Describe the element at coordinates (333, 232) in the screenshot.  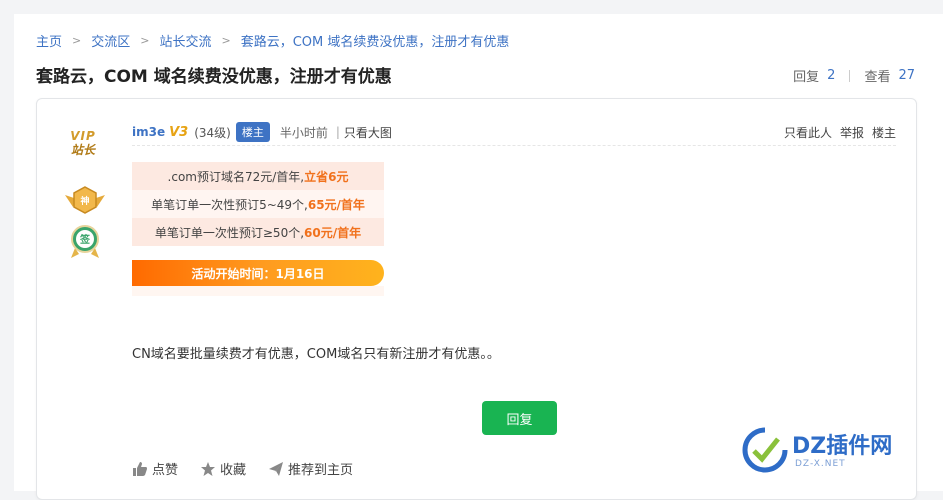
I see `promo-highlight: 60元/首年` at that location.